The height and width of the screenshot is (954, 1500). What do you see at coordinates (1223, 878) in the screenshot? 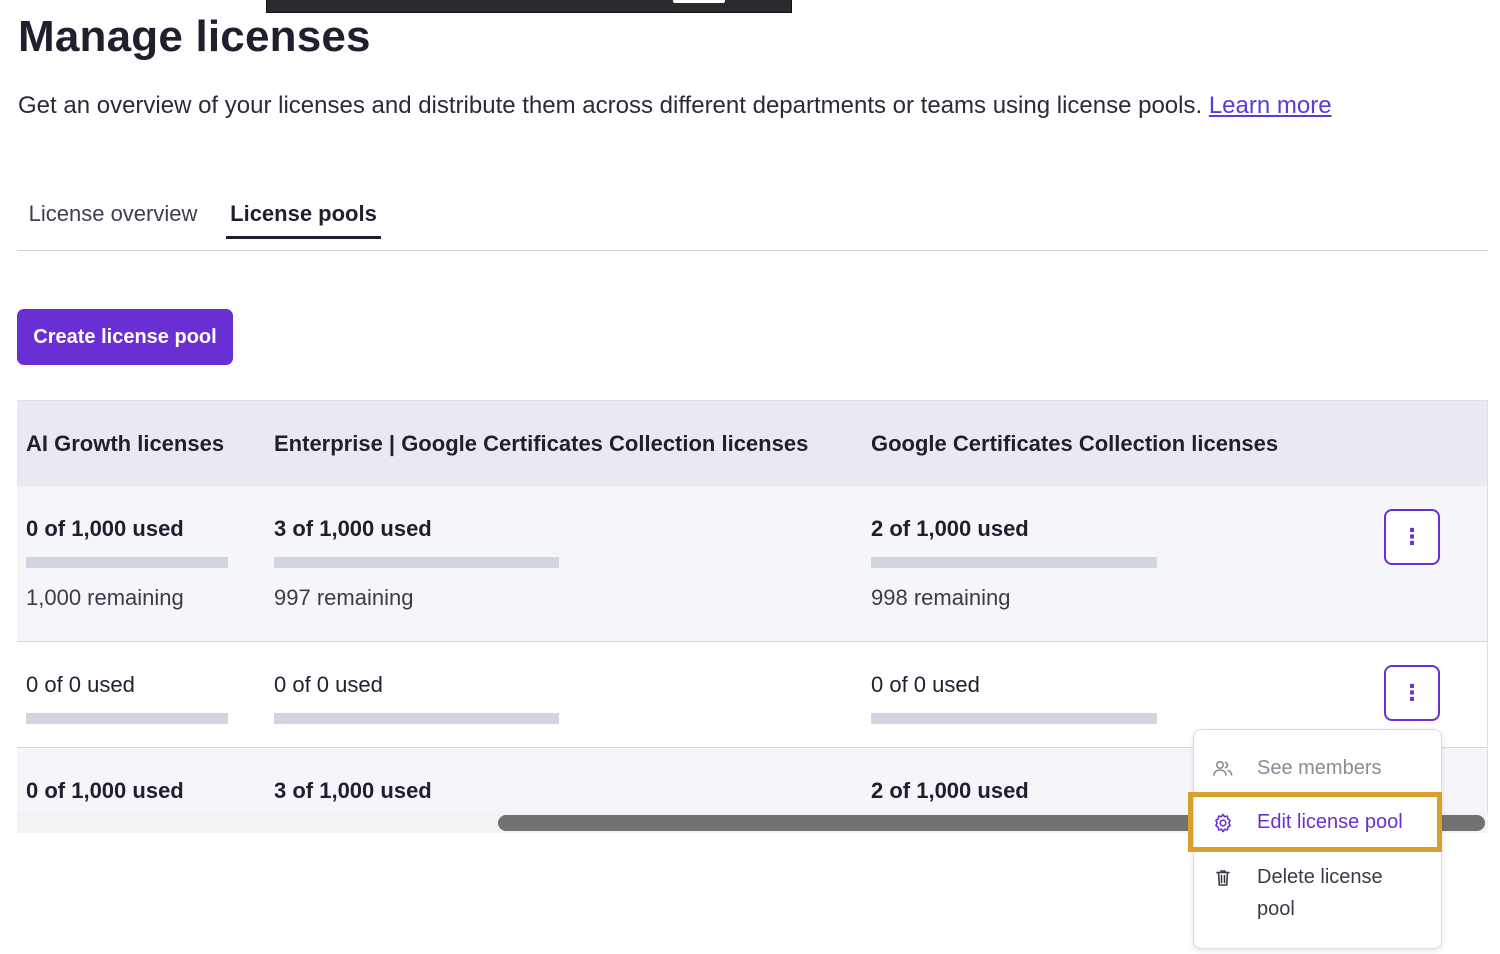
I see `trash-icon` at bounding box center [1223, 878].